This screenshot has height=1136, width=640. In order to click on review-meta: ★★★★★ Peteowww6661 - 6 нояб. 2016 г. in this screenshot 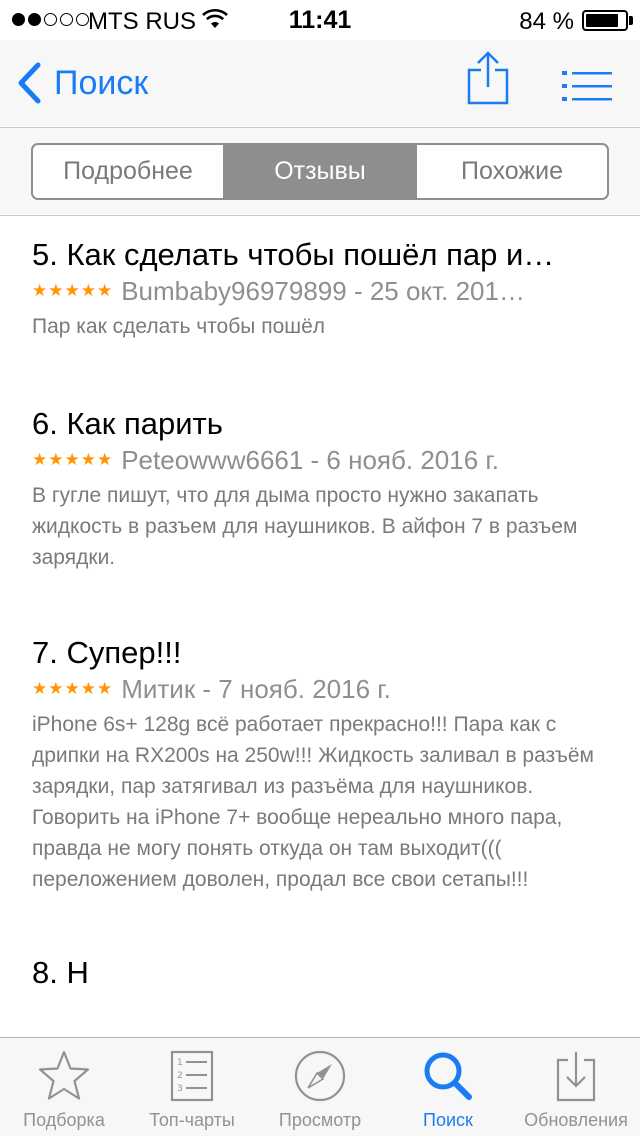, I will do `click(320, 460)`.